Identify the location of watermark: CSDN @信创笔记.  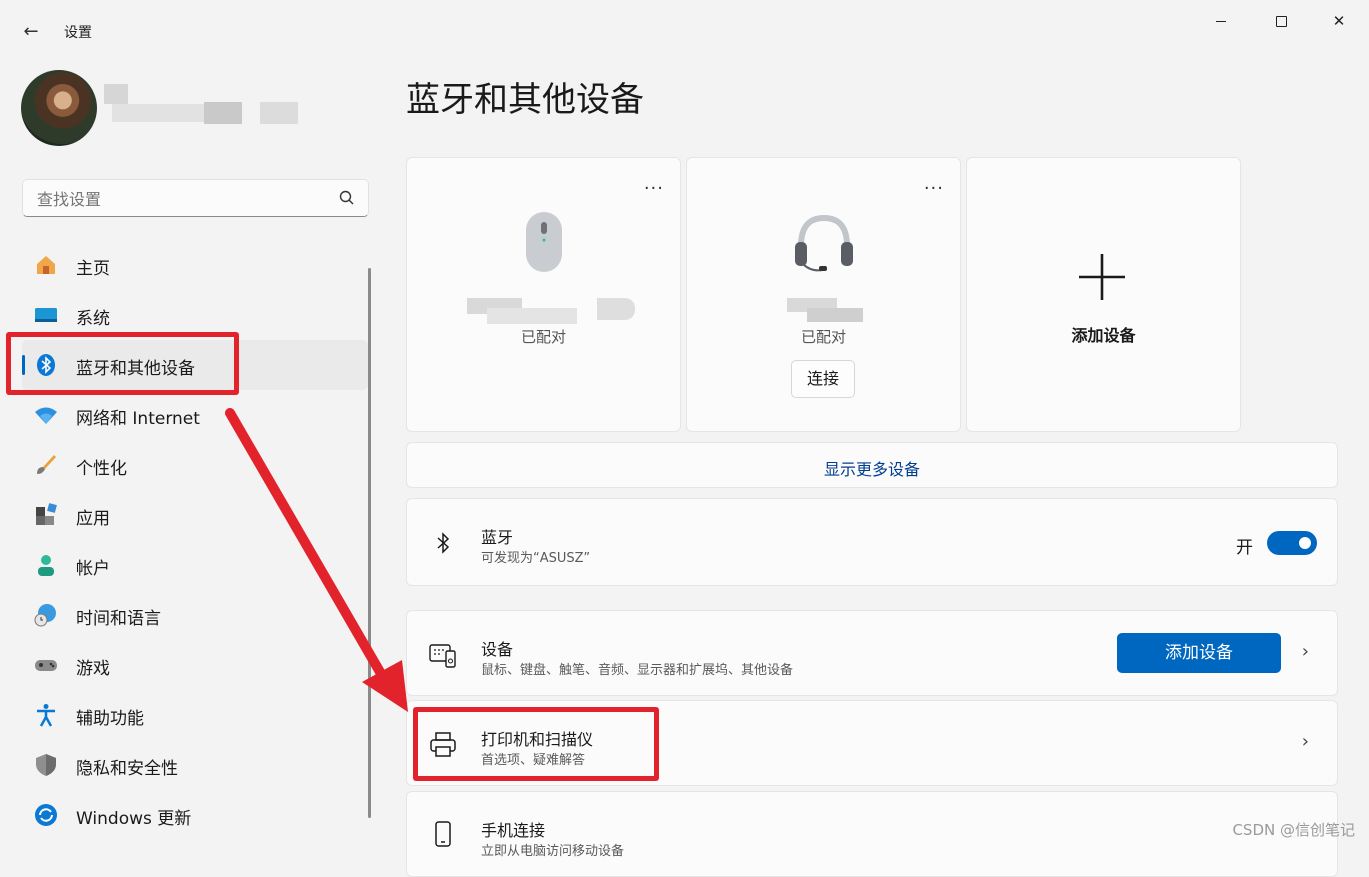
(1293, 830).